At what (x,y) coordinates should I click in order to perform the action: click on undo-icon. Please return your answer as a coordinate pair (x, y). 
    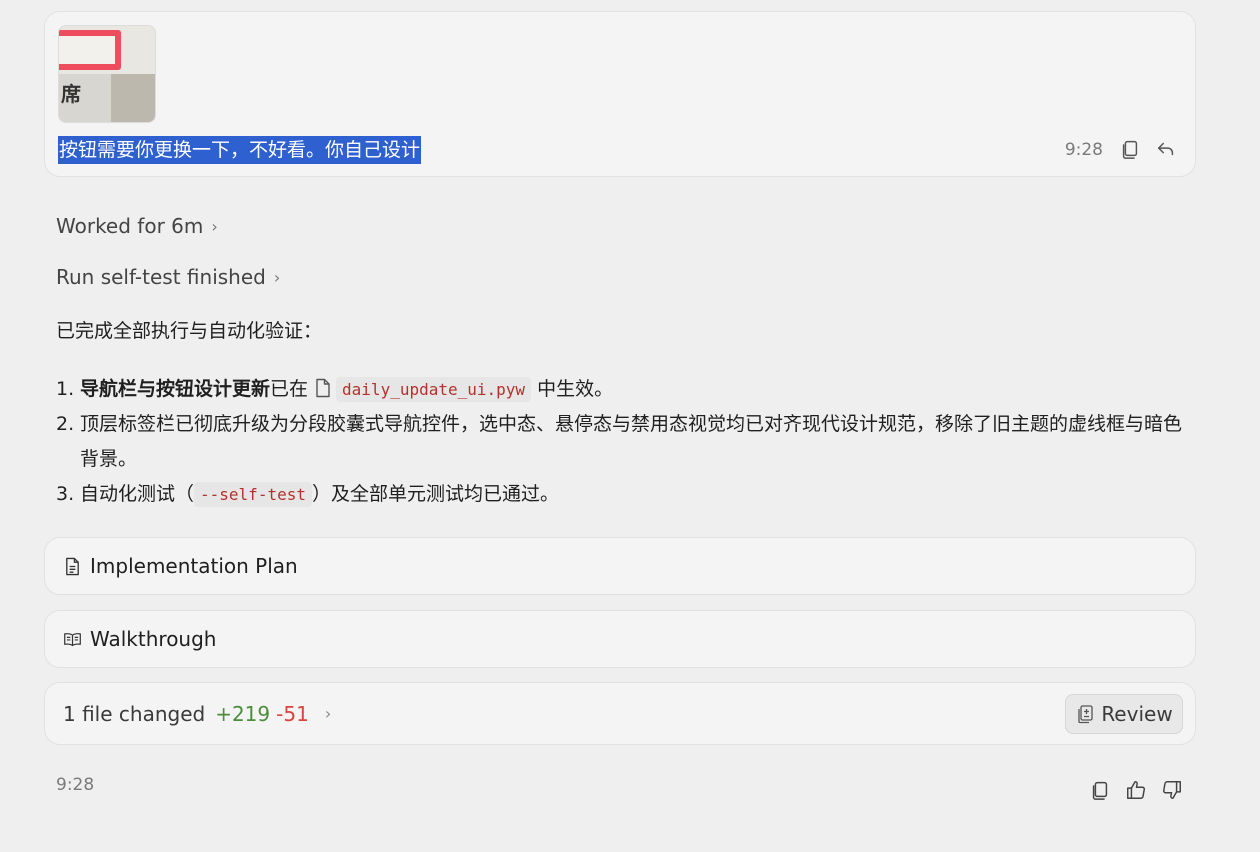
    Looking at the image, I should click on (1166, 149).